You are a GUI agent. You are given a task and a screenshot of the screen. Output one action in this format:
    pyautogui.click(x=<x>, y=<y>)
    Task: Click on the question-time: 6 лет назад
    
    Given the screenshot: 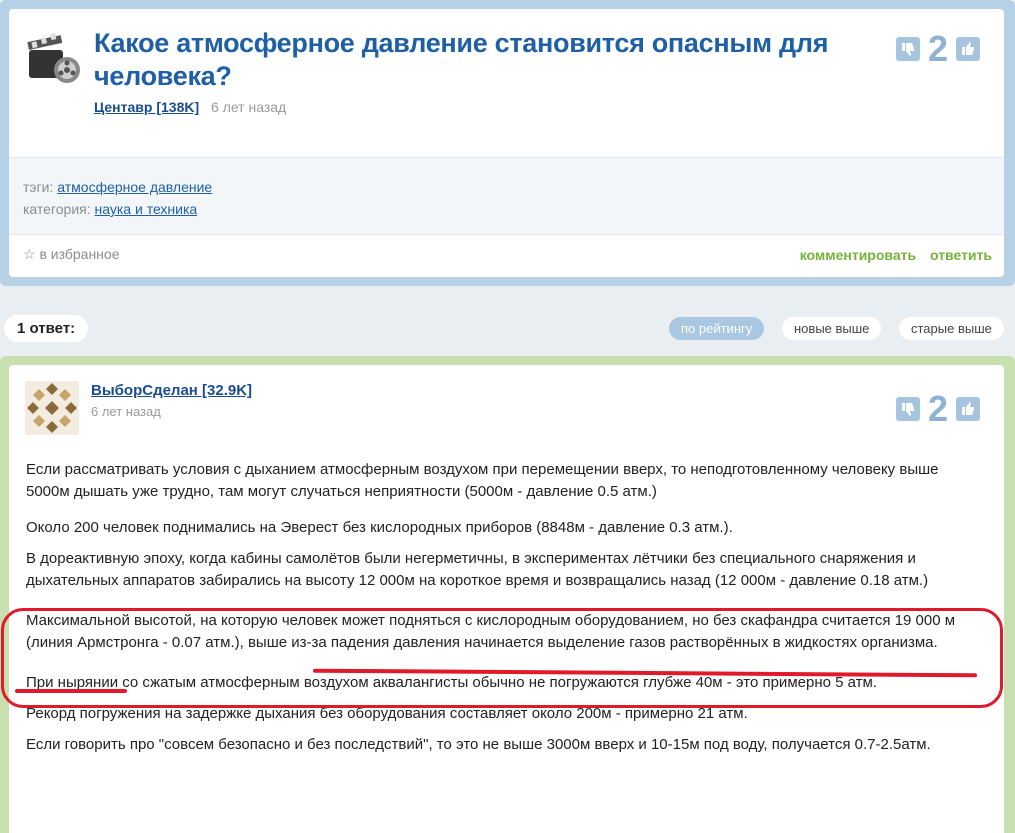 What is the action you would take?
    pyautogui.click(x=249, y=107)
    